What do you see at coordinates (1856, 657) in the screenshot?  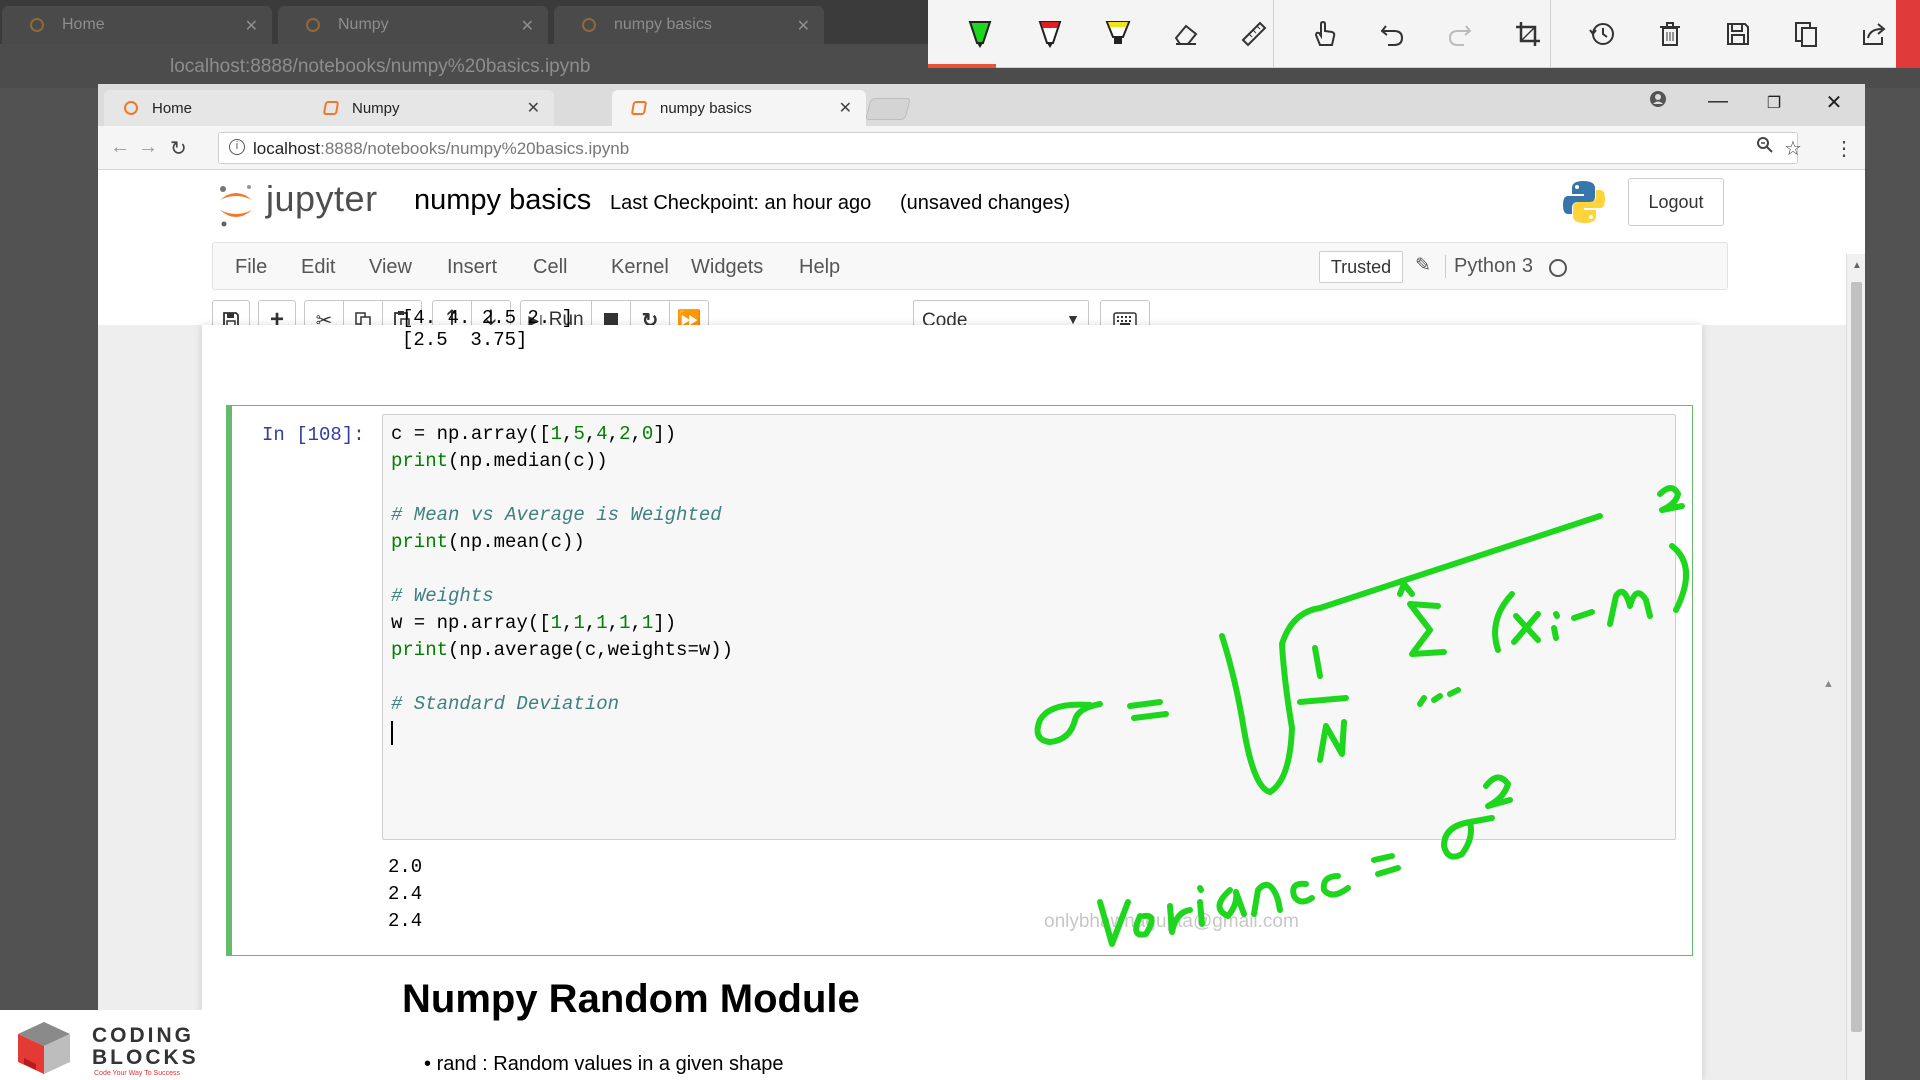 I see `scrollbar-thumb` at bounding box center [1856, 657].